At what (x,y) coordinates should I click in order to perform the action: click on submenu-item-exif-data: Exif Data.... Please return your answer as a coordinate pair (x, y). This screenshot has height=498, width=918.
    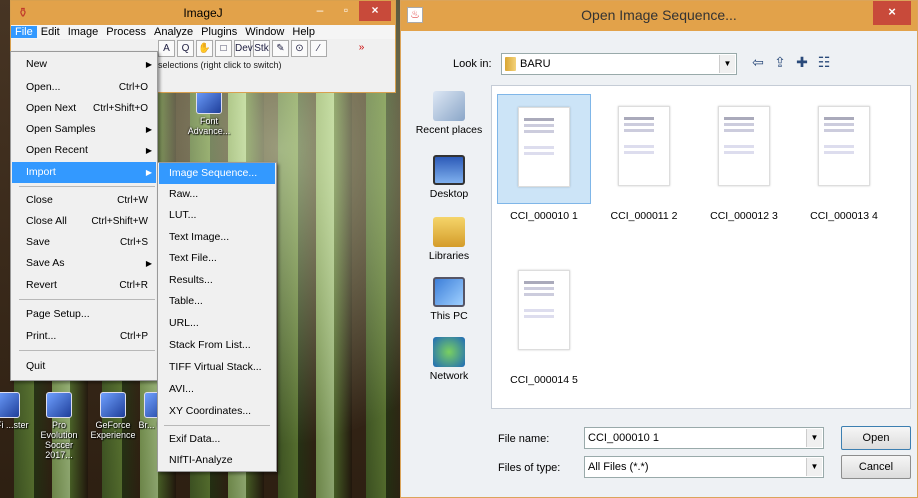
    Looking at the image, I should click on (217, 439).